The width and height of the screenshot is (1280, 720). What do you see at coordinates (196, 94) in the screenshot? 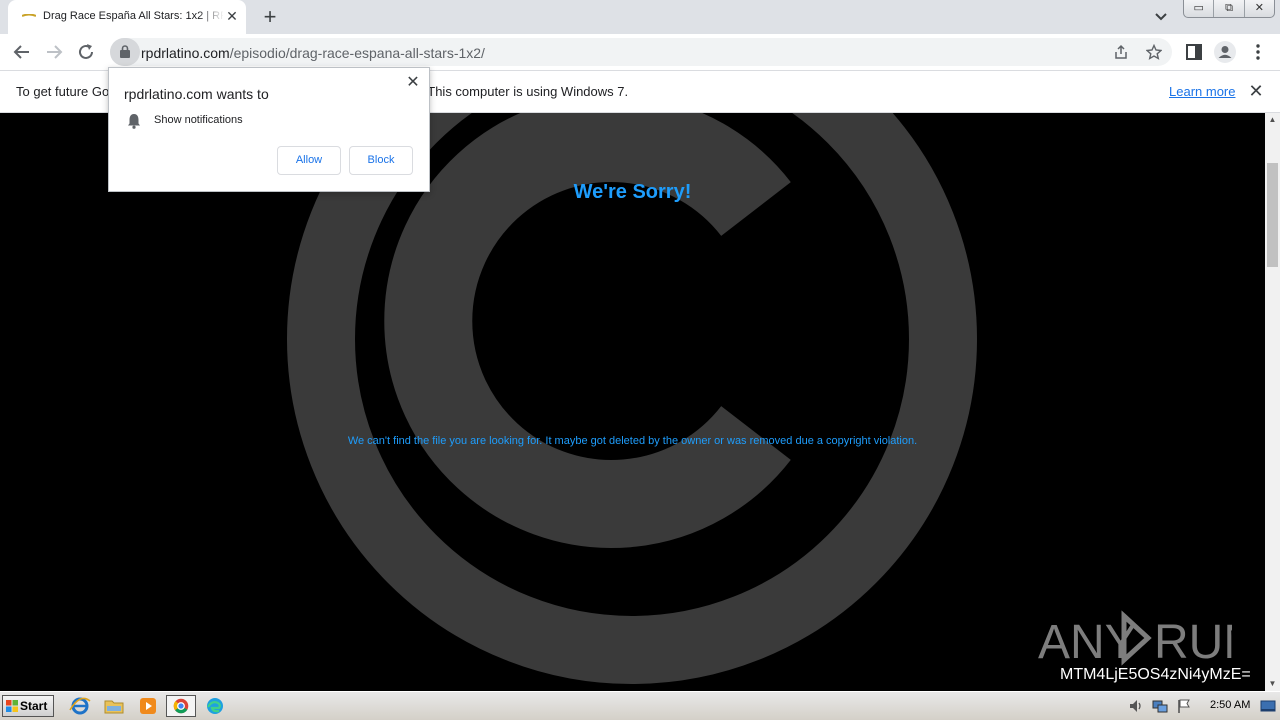
I see `prompt-title: rpdrlatino.com wants to` at bounding box center [196, 94].